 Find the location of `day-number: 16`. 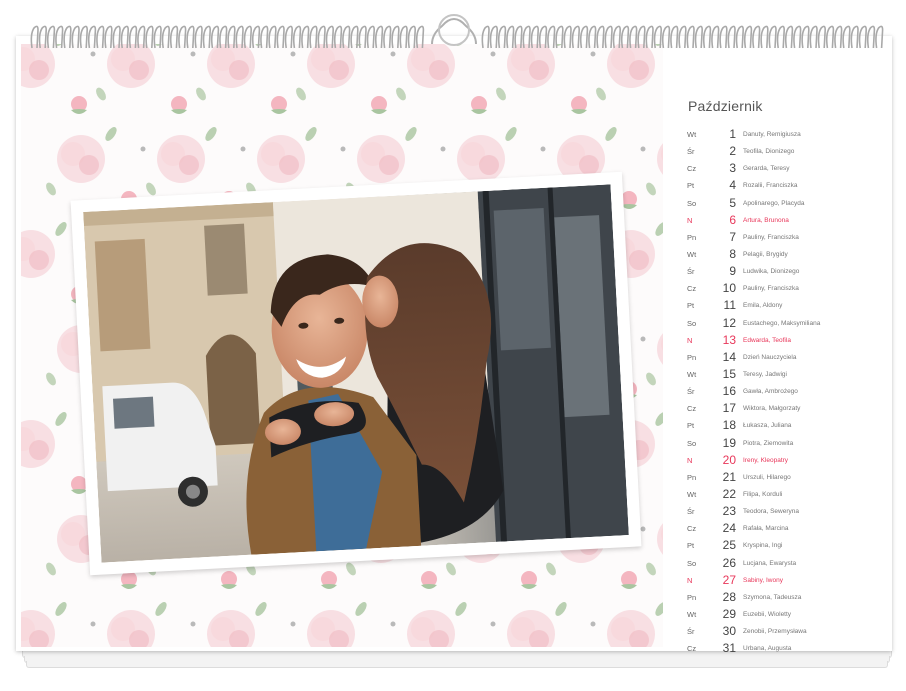

day-number: 16 is located at coordinates (729, 391).